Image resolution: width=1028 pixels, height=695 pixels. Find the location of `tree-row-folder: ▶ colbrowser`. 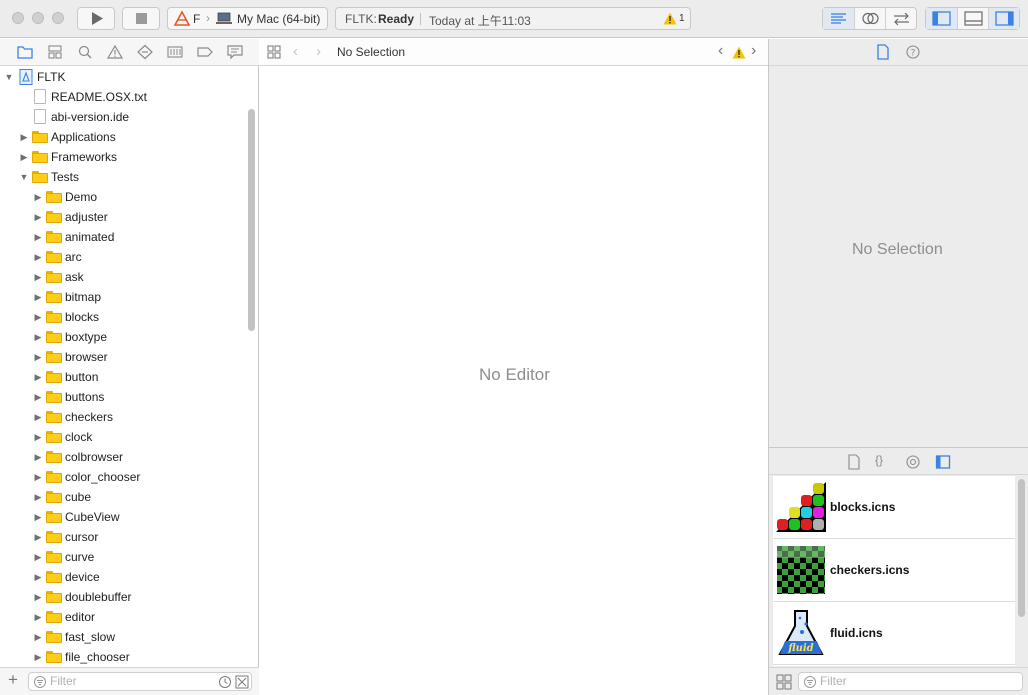

tree-row-folder: ▶ colbrowser is located at coordinates (123, 457).